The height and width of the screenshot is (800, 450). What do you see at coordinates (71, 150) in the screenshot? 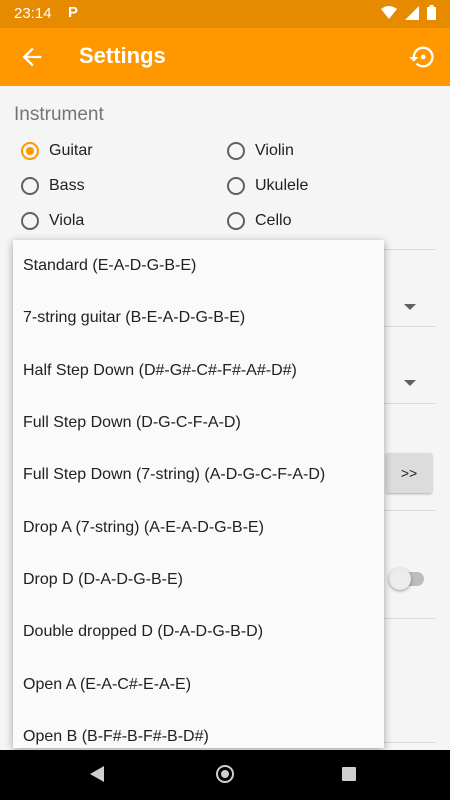
I see `radio-label: Guitar` at bounding box center [71, 150].